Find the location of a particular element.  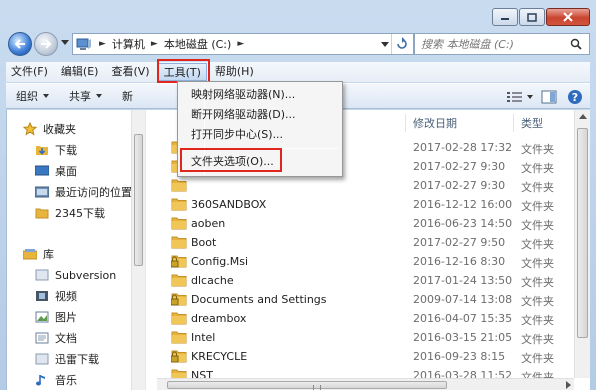

view-options-button is located at coordinates (515, 97).